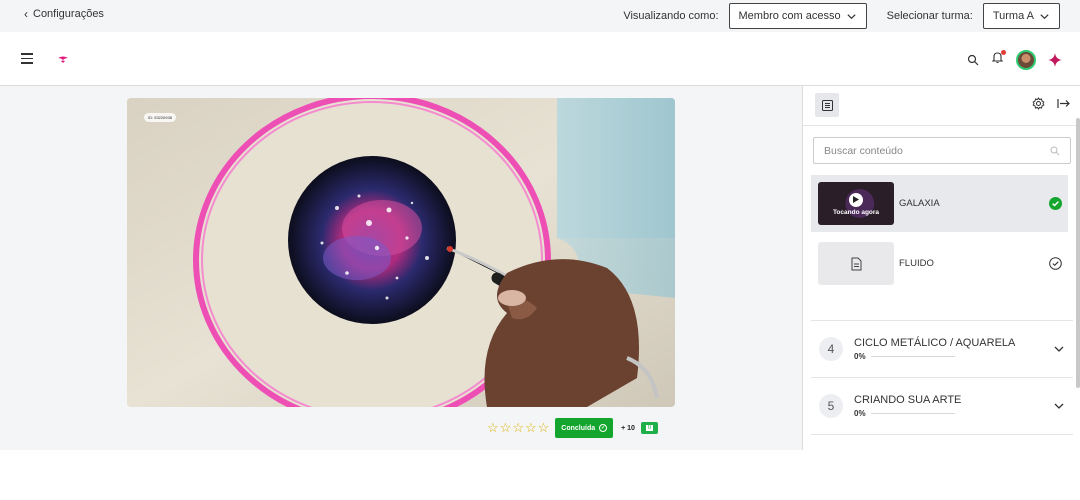  I want to click on select-class-dropdown: Turma A, so click(1021, 16).